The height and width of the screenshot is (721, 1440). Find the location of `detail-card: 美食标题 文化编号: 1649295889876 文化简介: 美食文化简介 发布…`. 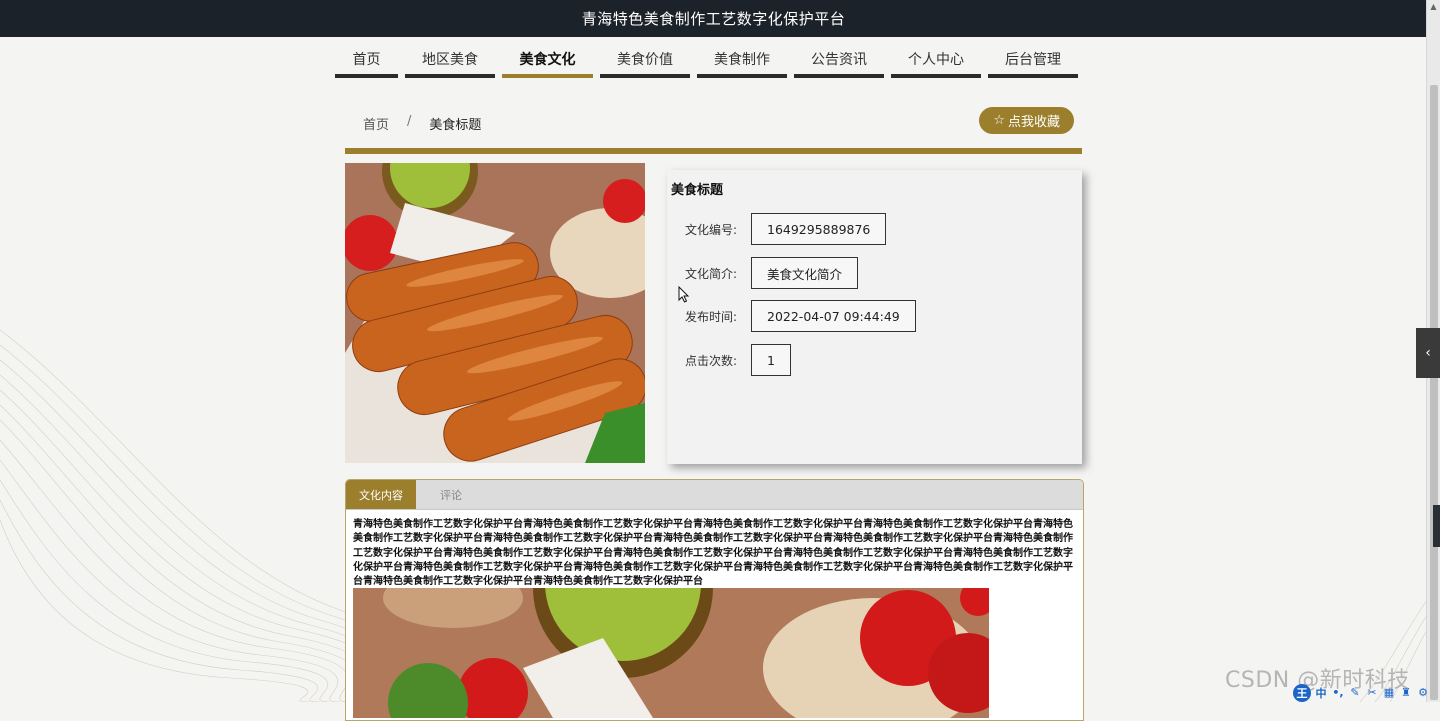

detail-card: 美食标题 文化编号: 1649295889876 文化简介: 美食文化简介 发布… is located at coordinates (874, 317).